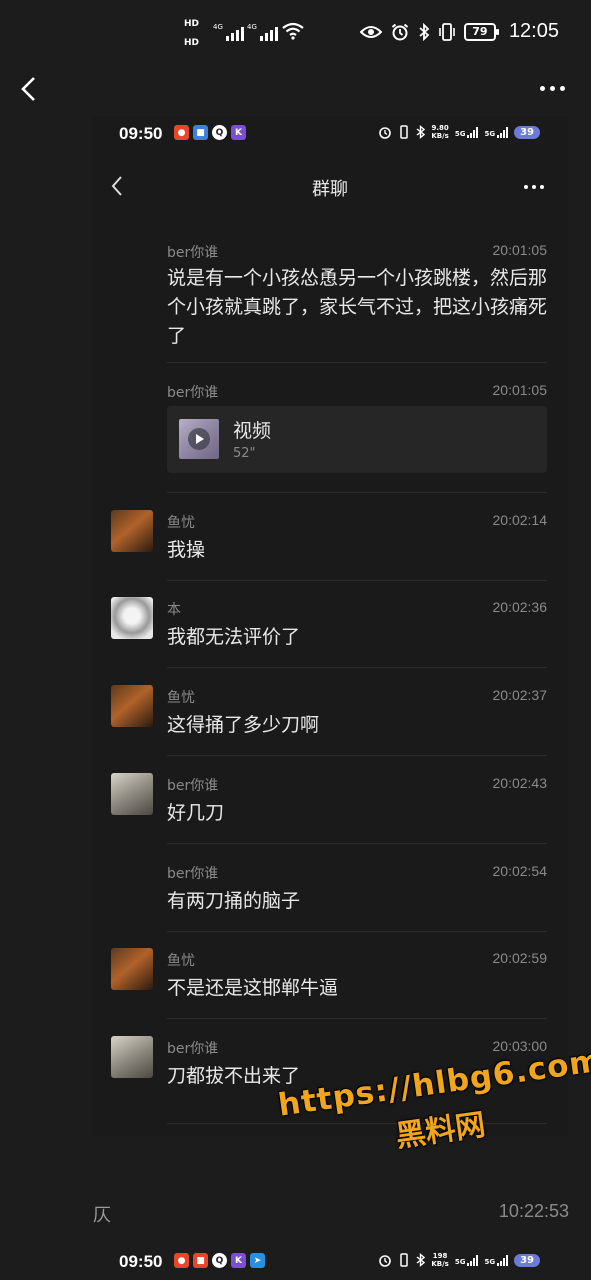 The height and width of the screenshot is (1280, 591). What do you see at coordinates (186, 550) in the screenshot?
I see `message-text: 我操` at bounding box center [186, 550].